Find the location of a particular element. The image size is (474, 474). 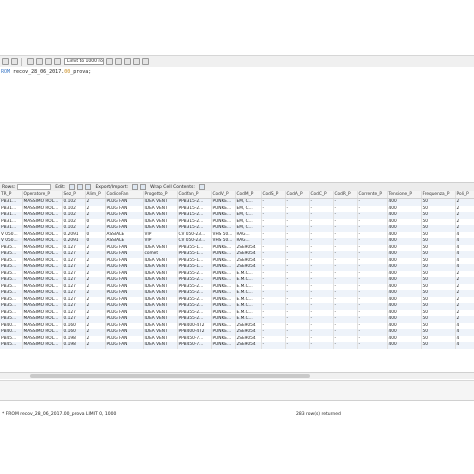

blank-top-area is located at coordinates (237, 24).